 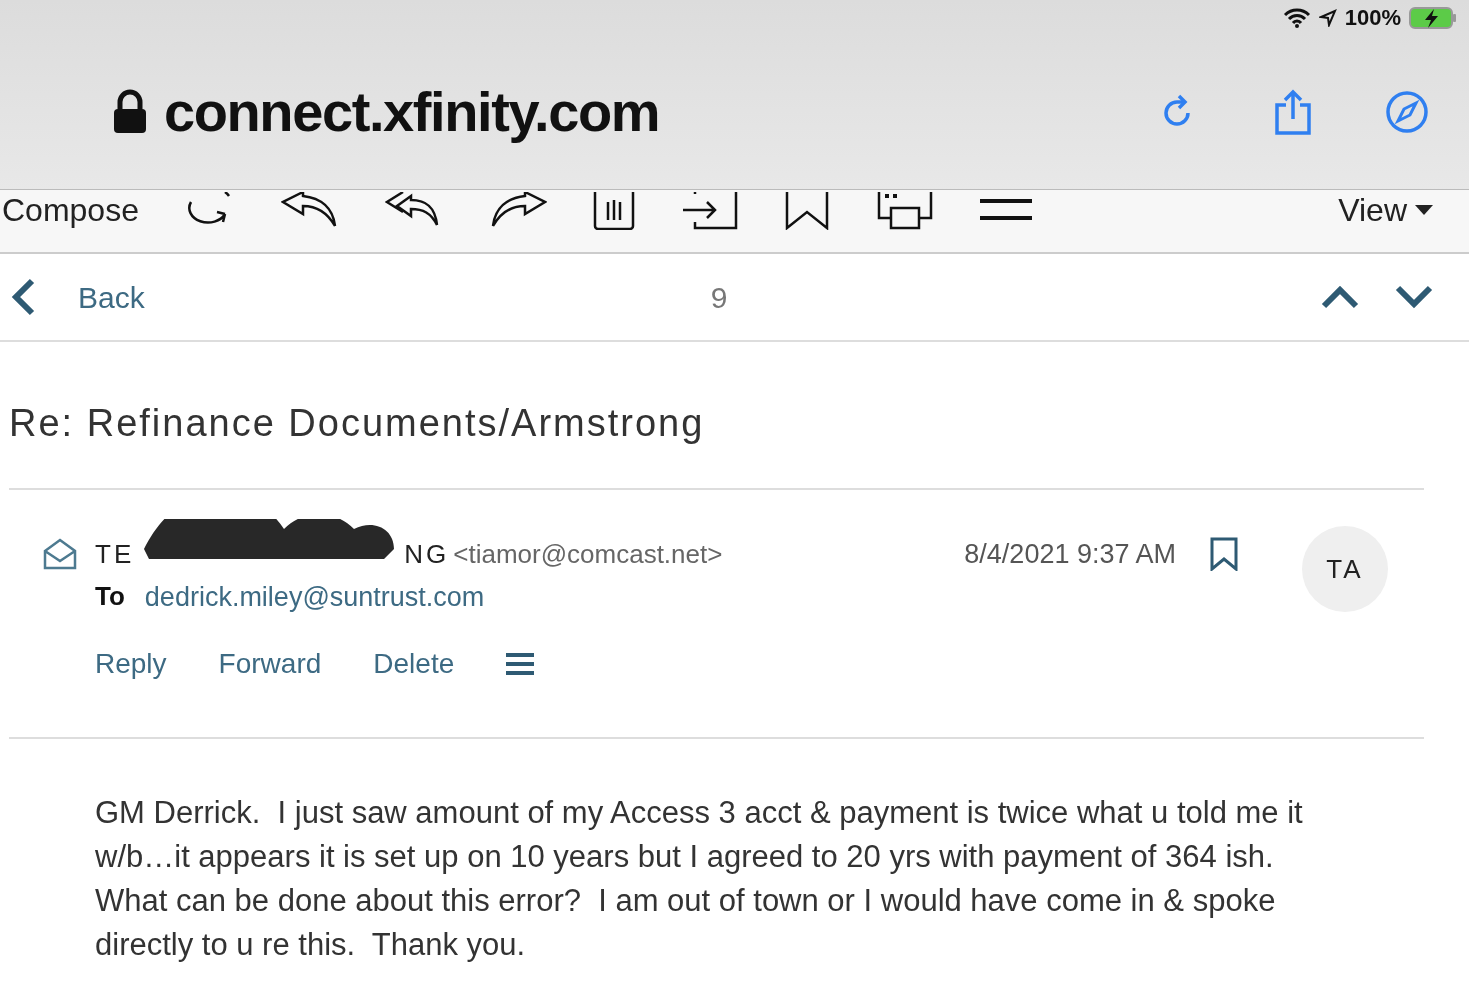 What do you see at coordinates (1385, 210) in the screenshot?
I see `view-menu-button: View` at bounding box center [1385, 210].